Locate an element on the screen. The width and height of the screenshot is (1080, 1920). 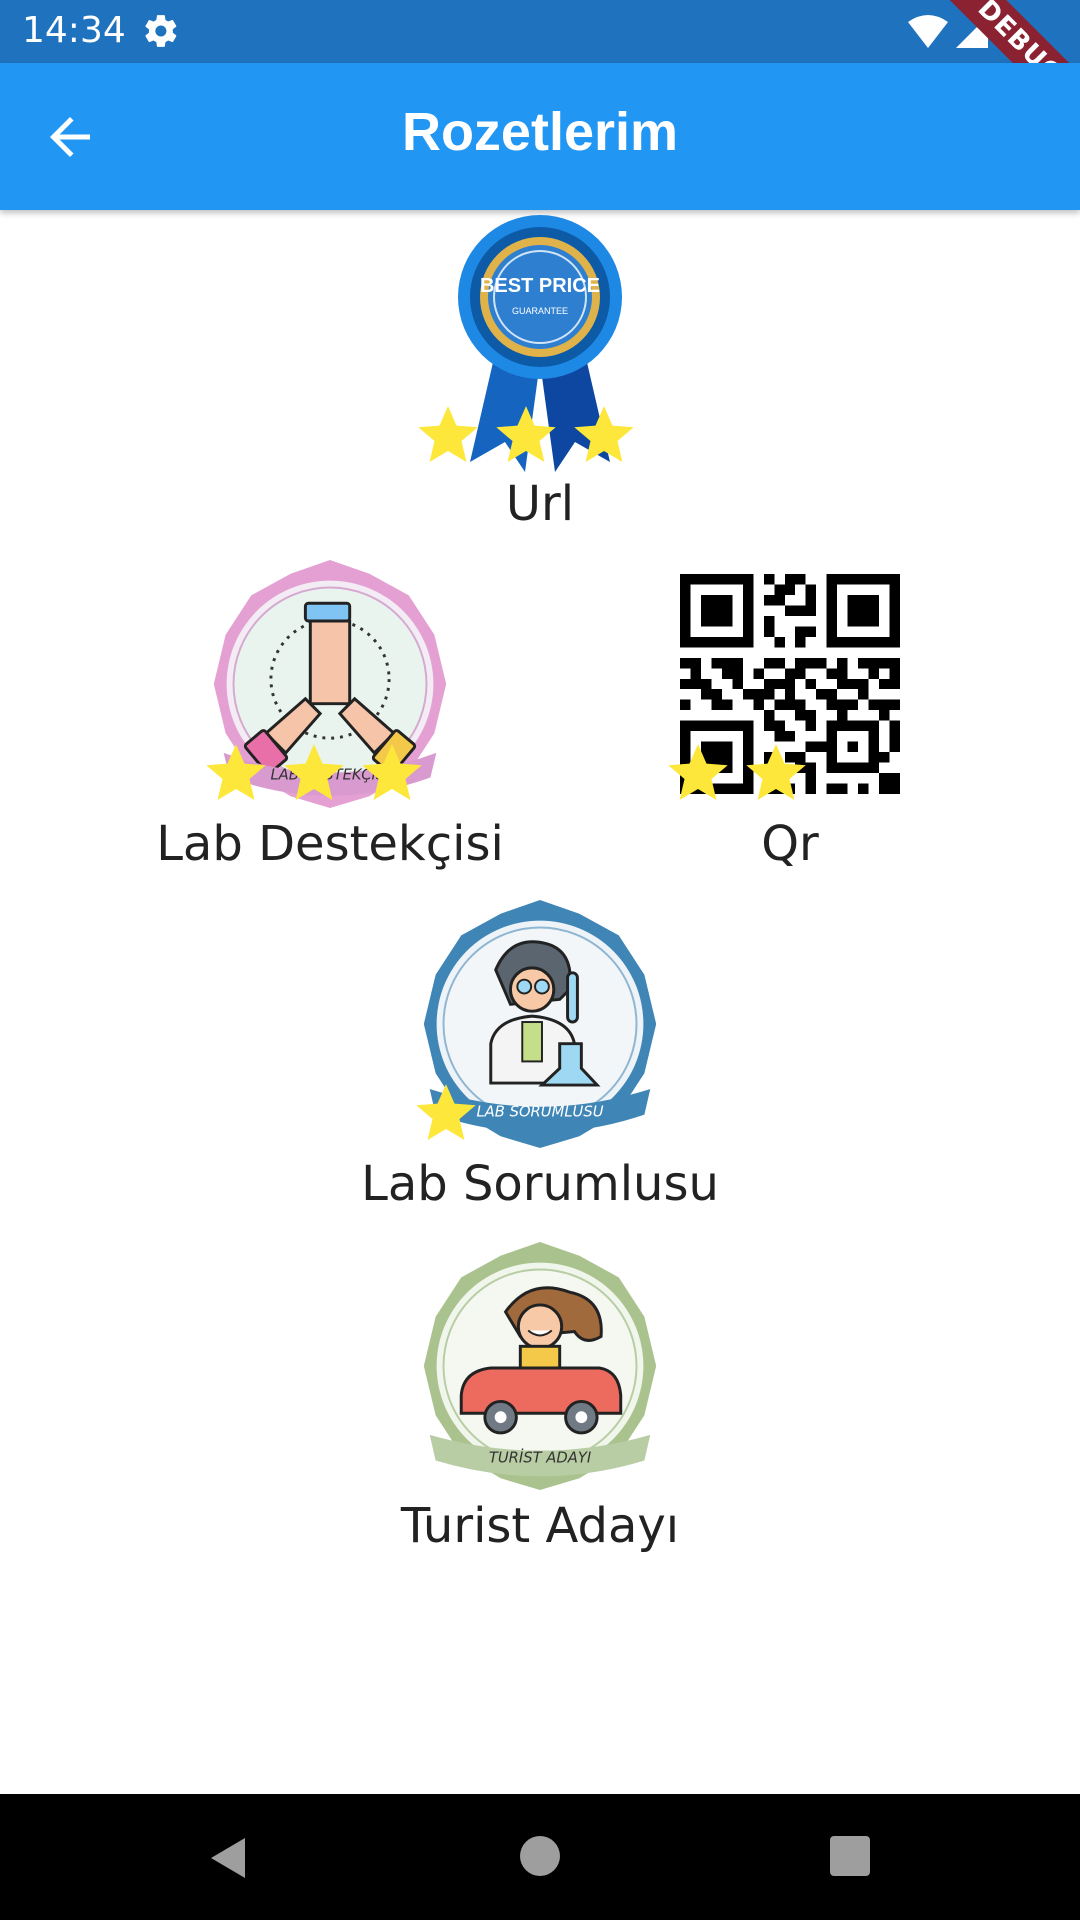
page-title: Rozetlerim is located at coordinates (540, 132).